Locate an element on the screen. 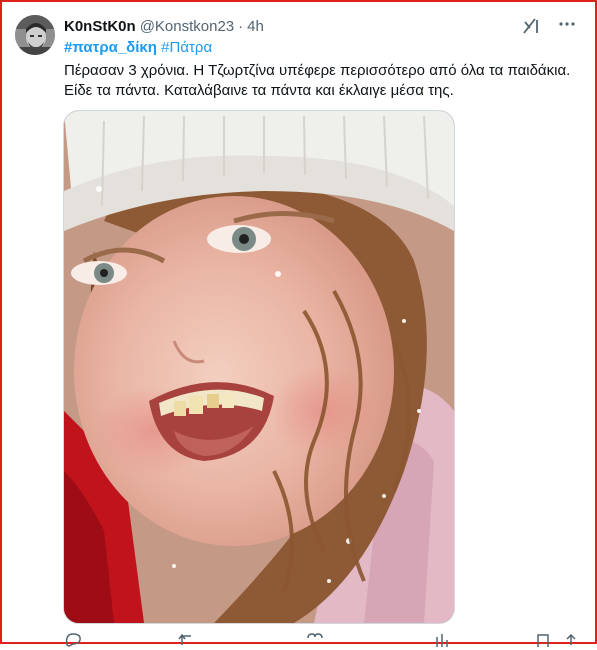  grok-icon is located at coordinates (531, 26).